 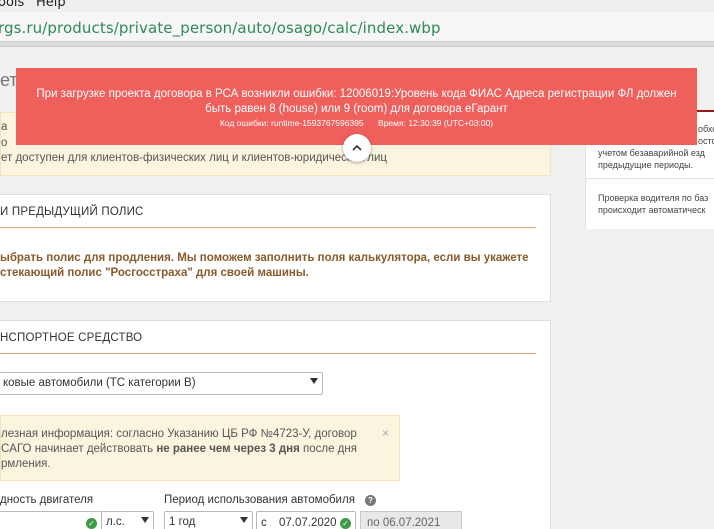 I want to click on engine-power-label: дность двигателя, so click(x=47, y=500).